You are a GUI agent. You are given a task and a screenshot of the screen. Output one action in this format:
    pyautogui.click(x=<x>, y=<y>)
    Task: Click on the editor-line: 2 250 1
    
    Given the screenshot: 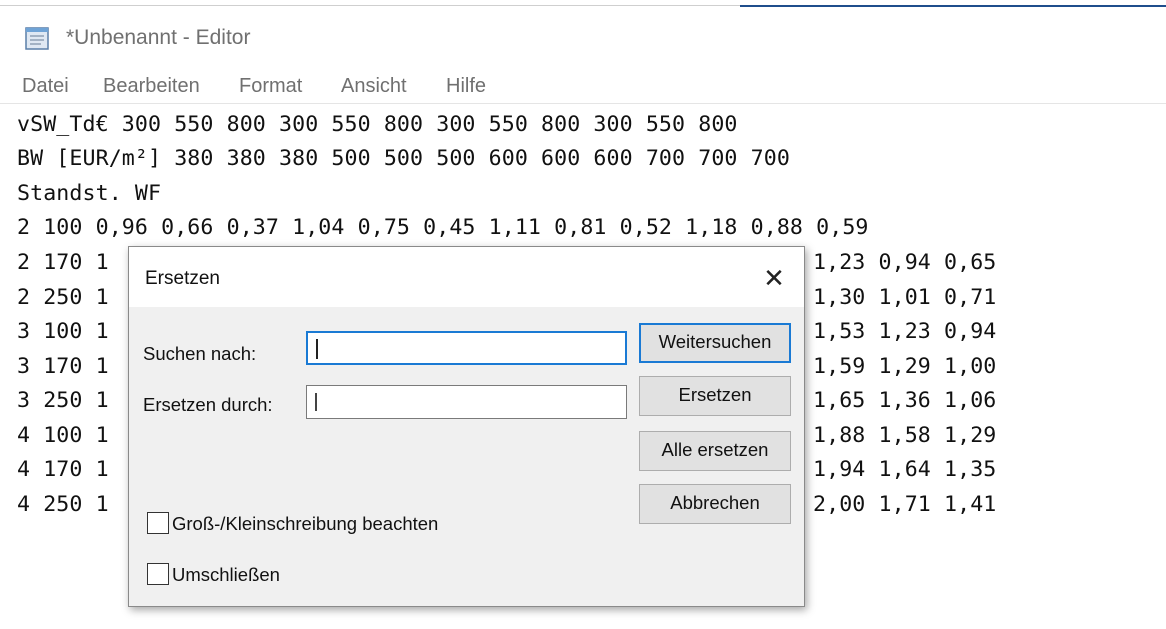 What is the action you would take?
    pyautogui.click(x=63, y=297)
    